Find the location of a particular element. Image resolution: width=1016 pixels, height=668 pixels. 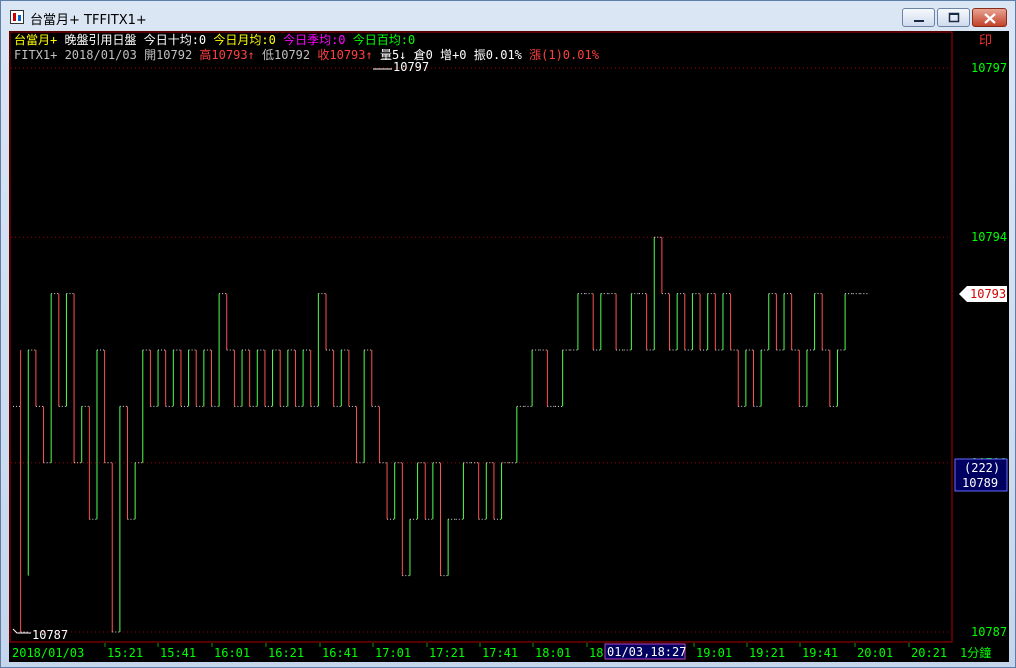

y-tick-label: 10787 is located at coordinates (989, 632).